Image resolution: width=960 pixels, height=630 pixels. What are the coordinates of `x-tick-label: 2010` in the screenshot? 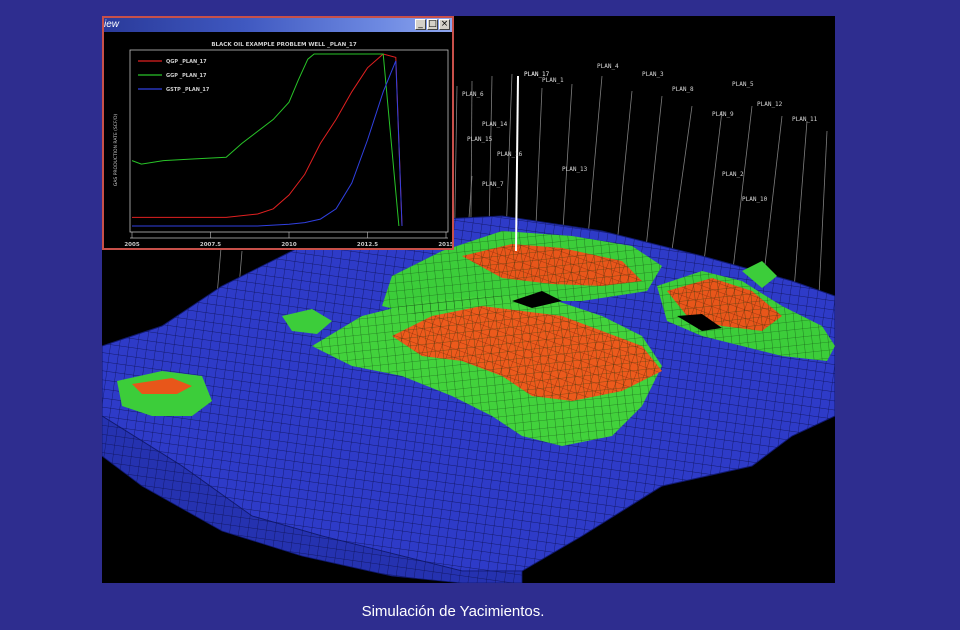 It's located at (288, 245).